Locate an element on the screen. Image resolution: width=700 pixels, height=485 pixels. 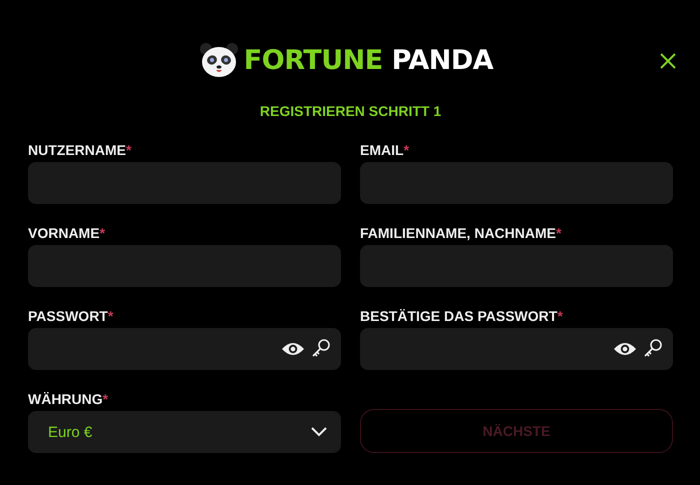
field-label: VORNAME is located at coordinates (64, 233).